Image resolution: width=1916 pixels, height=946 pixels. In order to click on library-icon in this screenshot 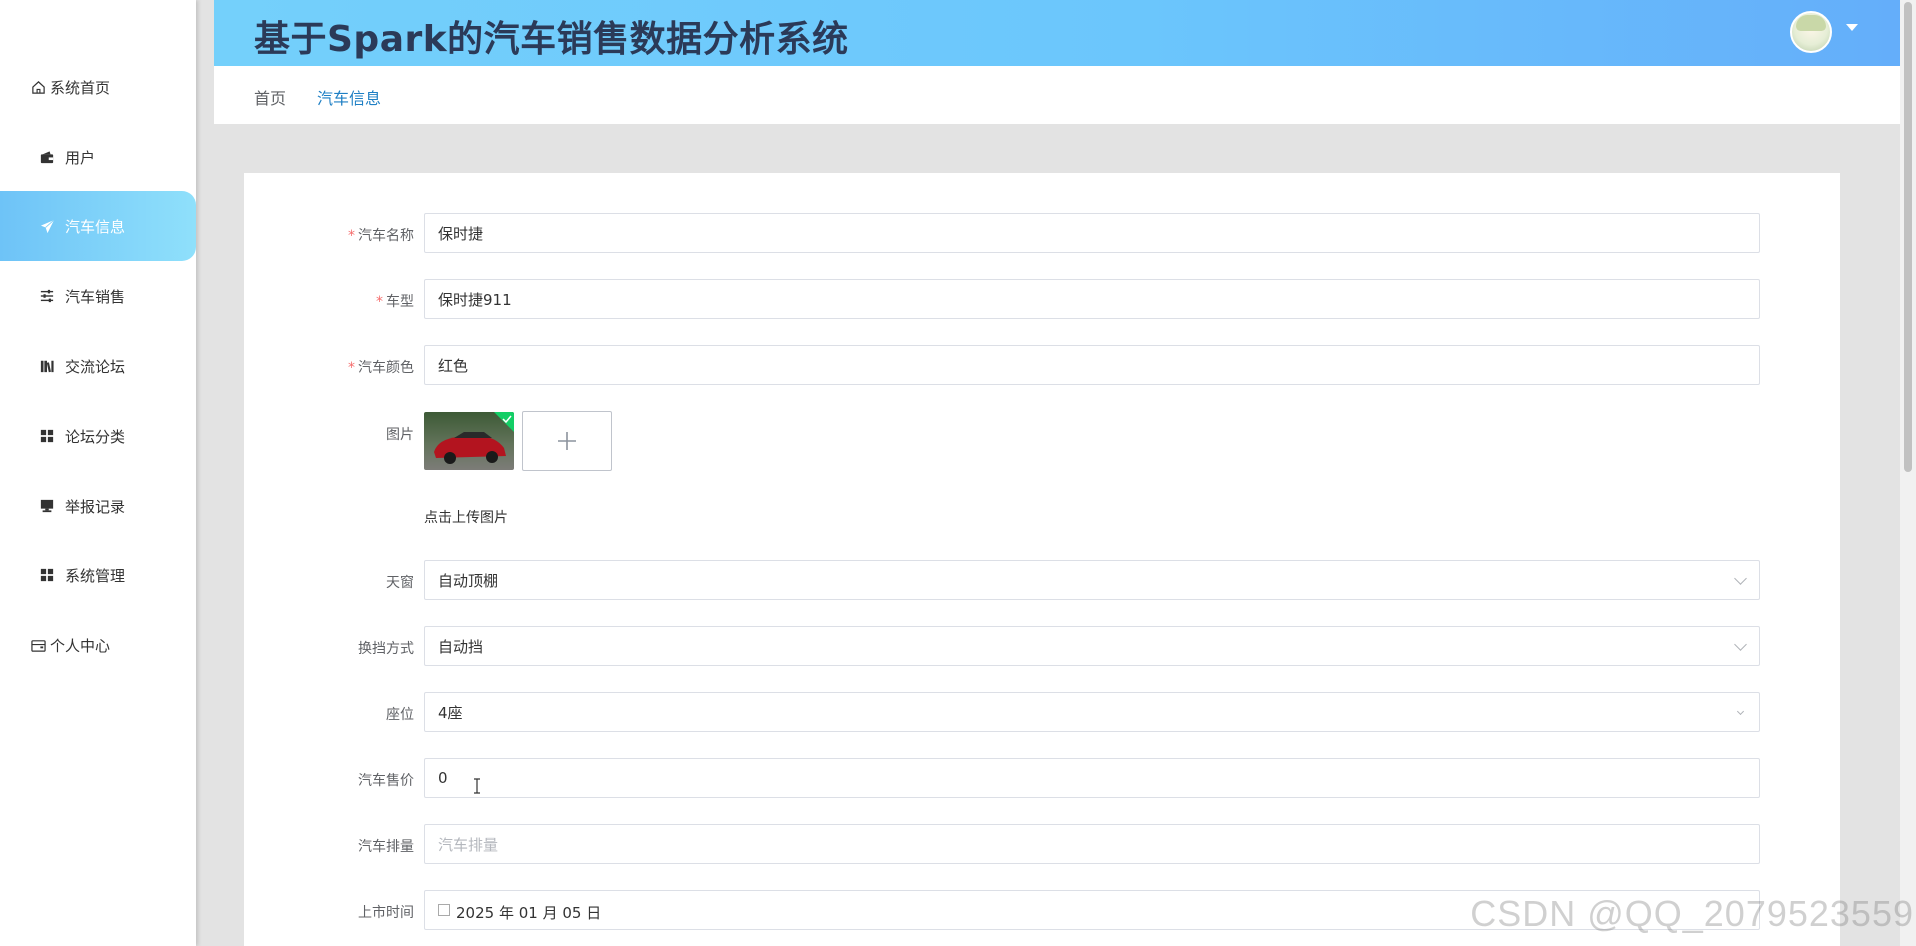, I will do `click(47, 366)`.